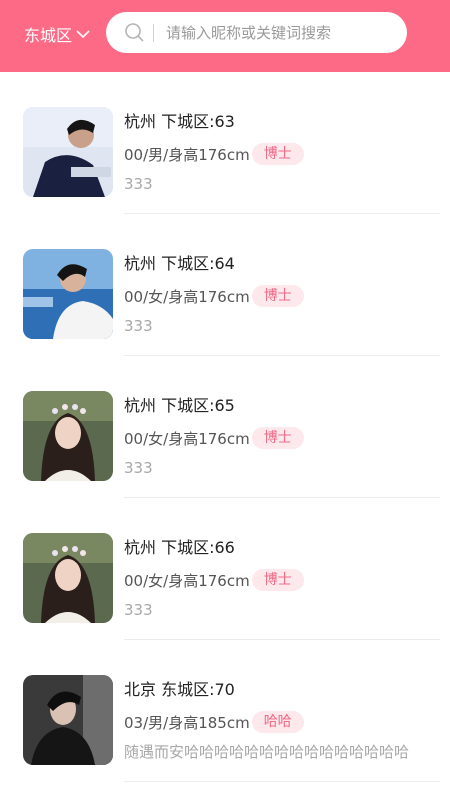  I want to click on user-meta: 00/男/身高176cm 博士, so click(282, 154).